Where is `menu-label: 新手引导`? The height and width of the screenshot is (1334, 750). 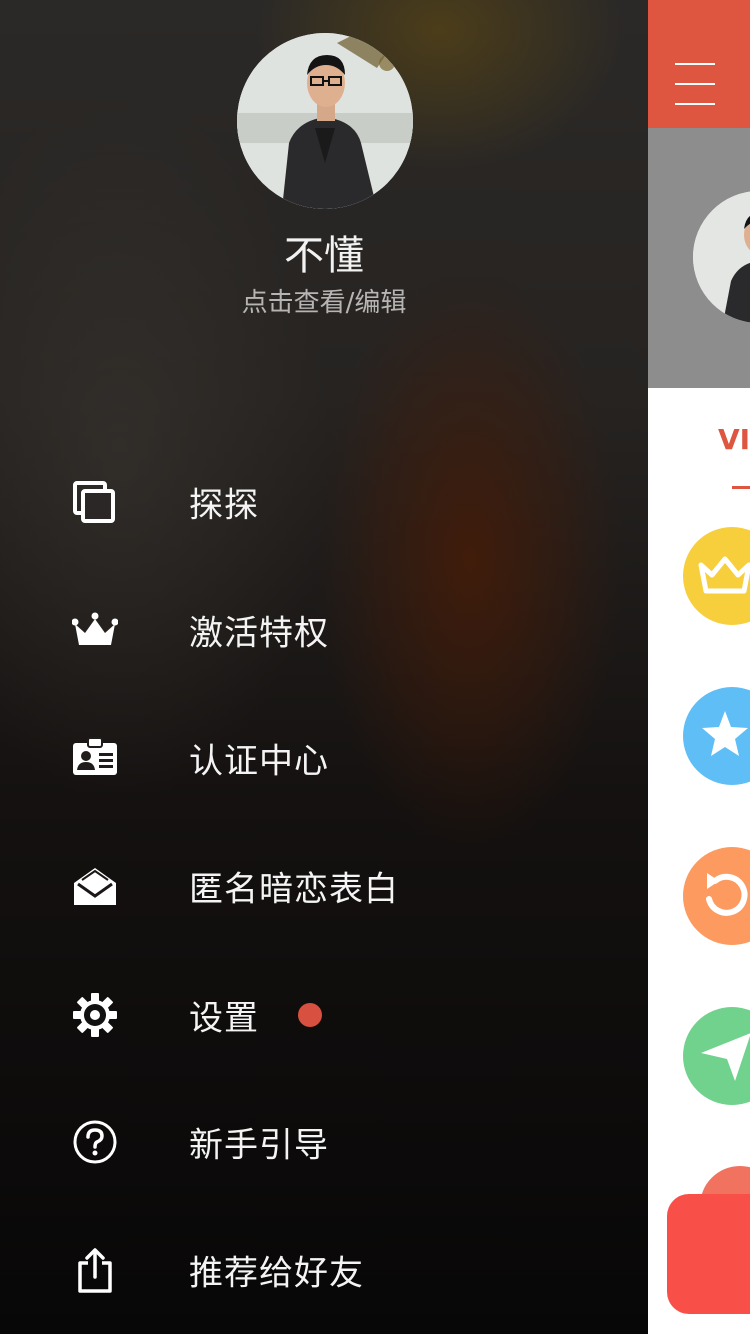 menu-label: 新手引导 is located at coordinates (259, 1145).